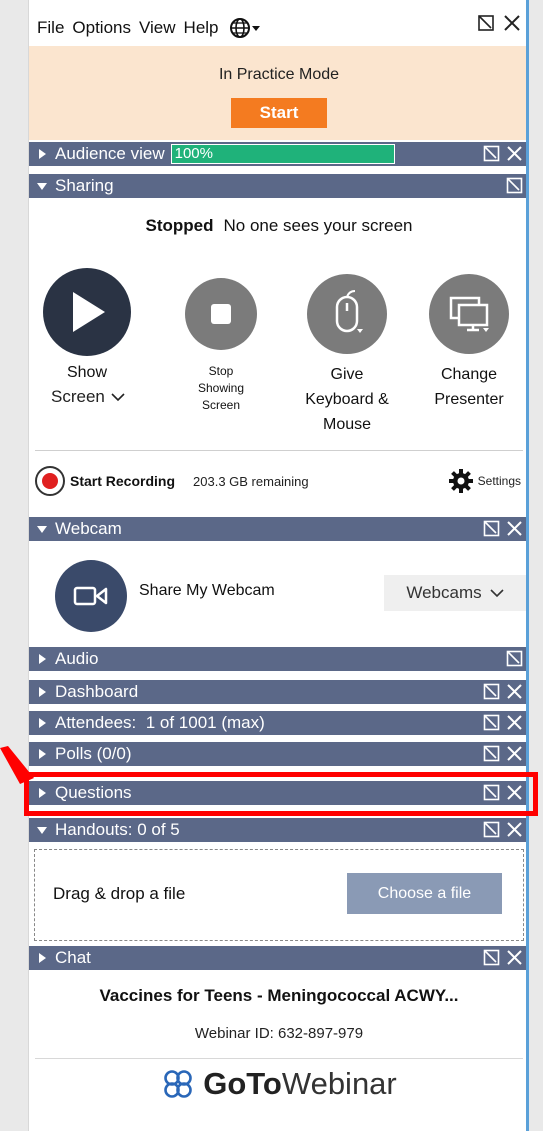  What do you see at coordinates (279, 28) in the screenshot?
I see `menu-bar: File Options View Help` at bounding box center [279, 28].